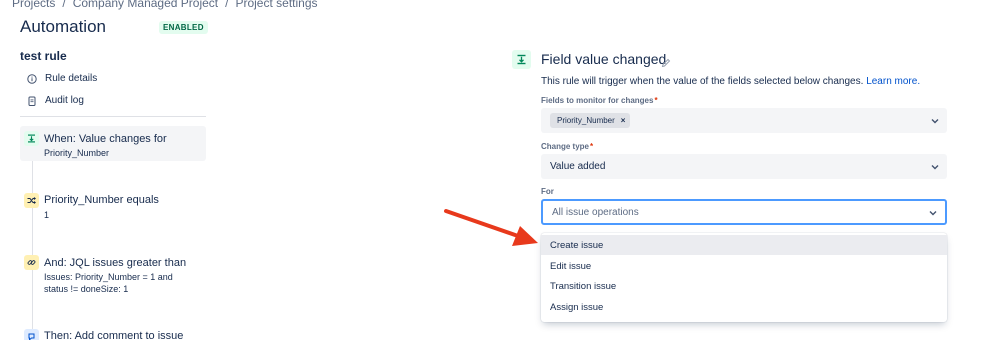  I want to click on for-select: All issue operations, so click(744, 212).